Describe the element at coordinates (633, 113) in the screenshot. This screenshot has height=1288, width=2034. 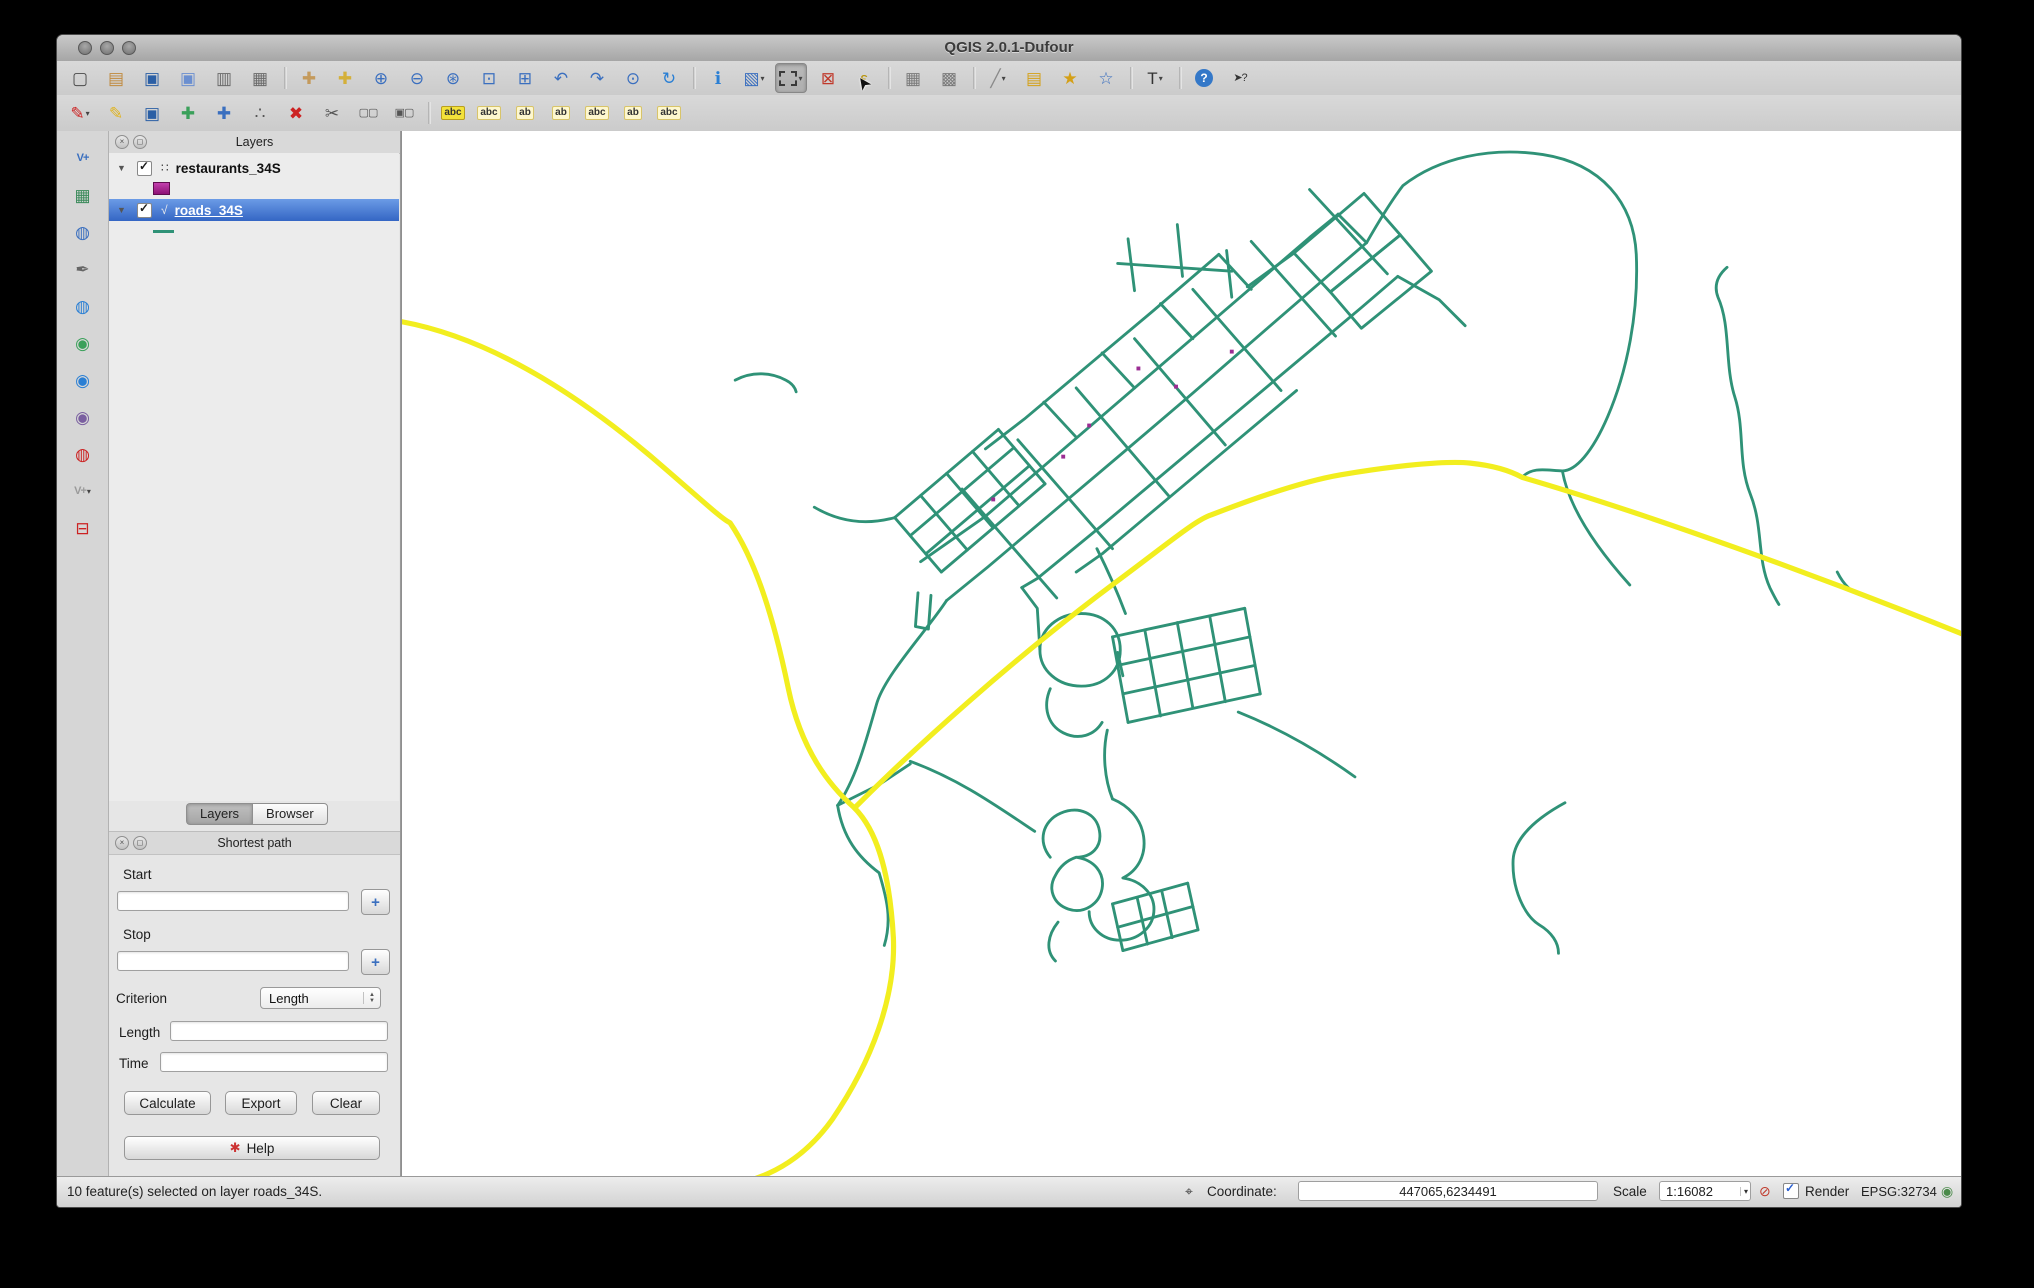
I see `label-properties-button: ab` at that location.